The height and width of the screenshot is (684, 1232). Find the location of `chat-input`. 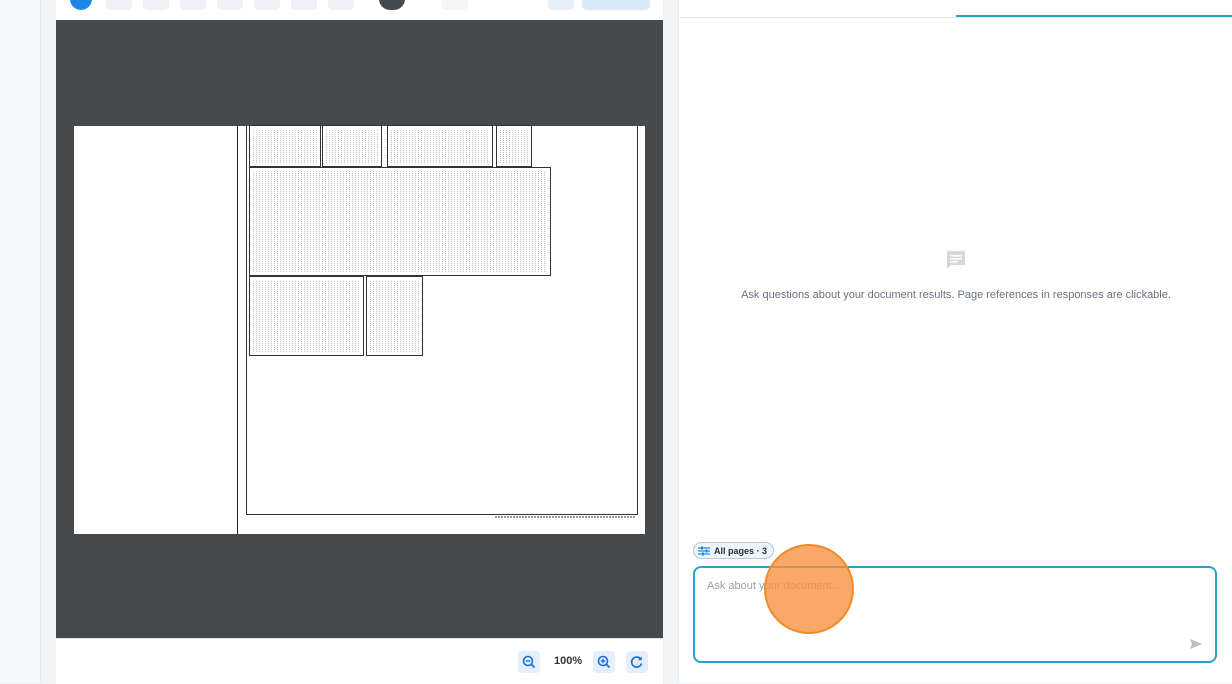

chat-input is located at coordinates (927, 610).